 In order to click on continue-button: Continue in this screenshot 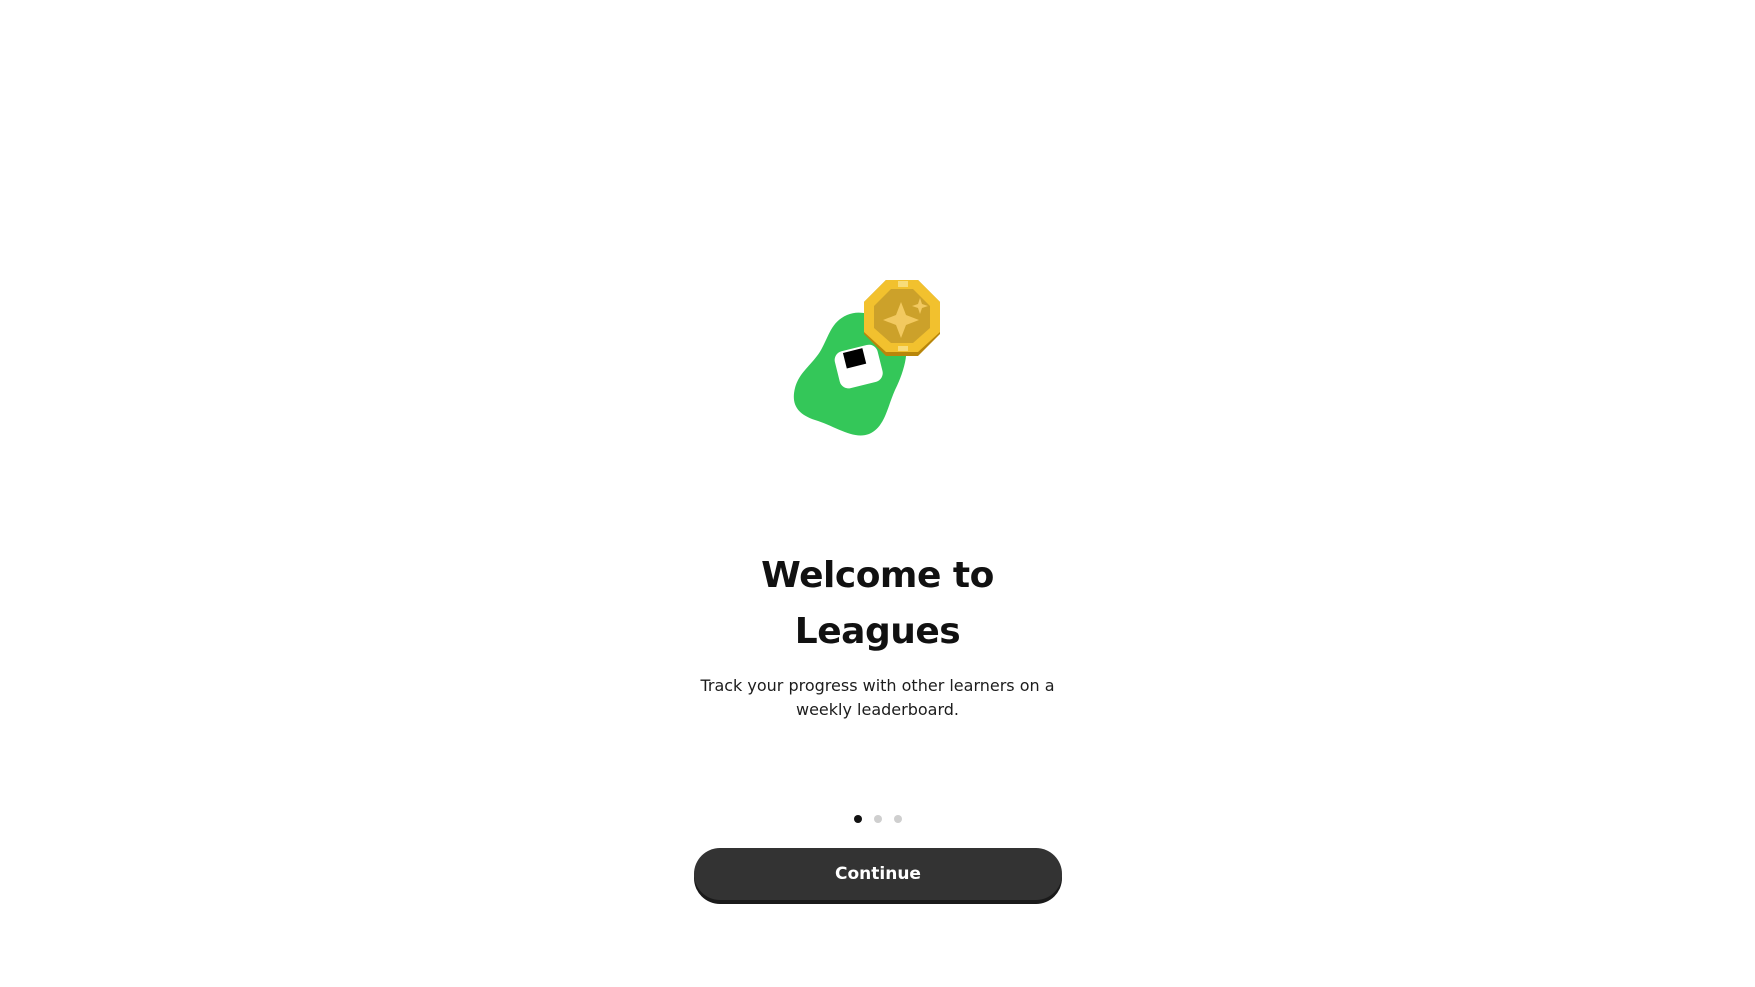, I will do `click(878, 874)`.